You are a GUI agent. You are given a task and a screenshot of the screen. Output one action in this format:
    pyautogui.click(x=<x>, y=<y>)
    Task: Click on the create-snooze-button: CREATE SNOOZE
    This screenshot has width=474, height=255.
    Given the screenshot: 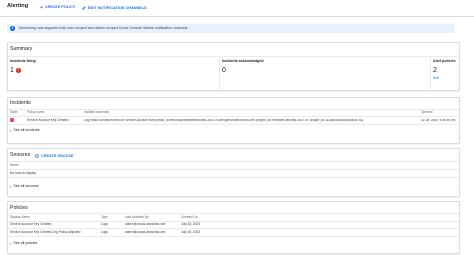 What is the action you would take?
    pyautogui.click(x=54, y=156)
    